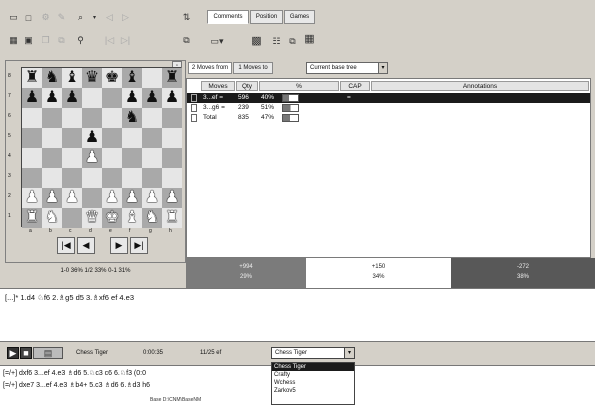  What do you see at coordinates (125, 40) in the screenshot?
I see `nav-end-icon: ▷|` at bounding box center [125, 40].